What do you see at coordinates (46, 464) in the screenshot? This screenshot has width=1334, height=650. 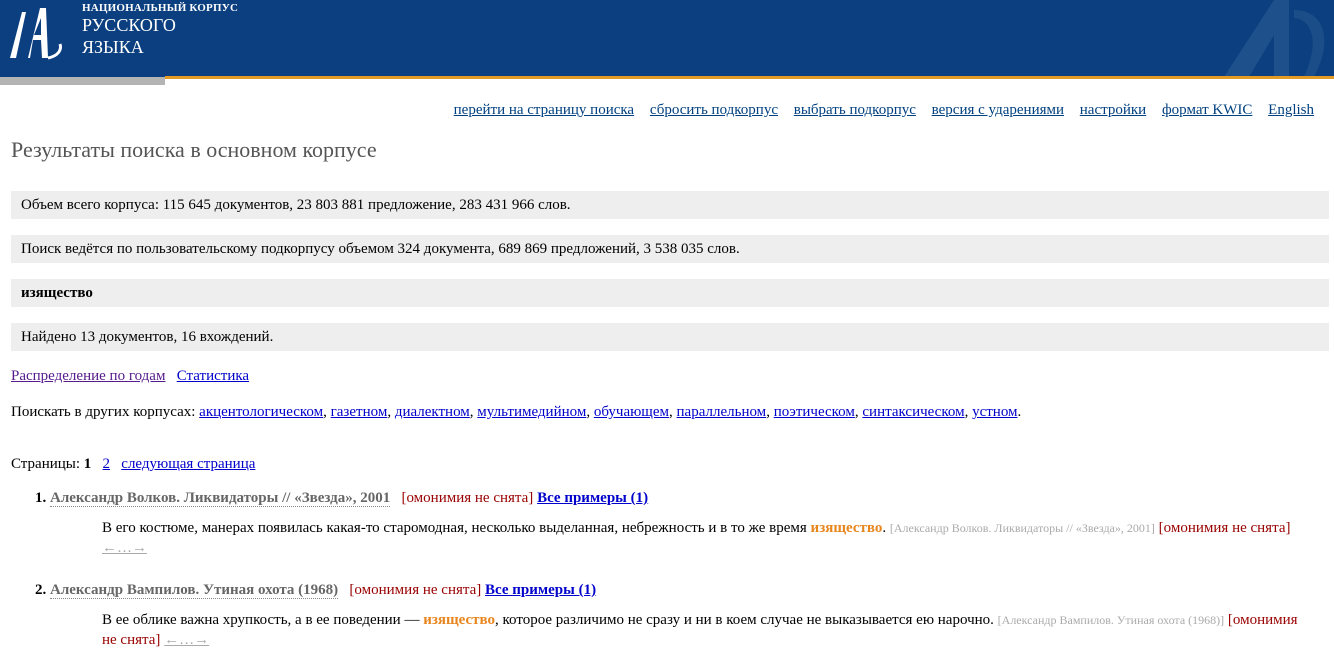 I see `pager-label: Страницы:` at bounding box center [46, 464].